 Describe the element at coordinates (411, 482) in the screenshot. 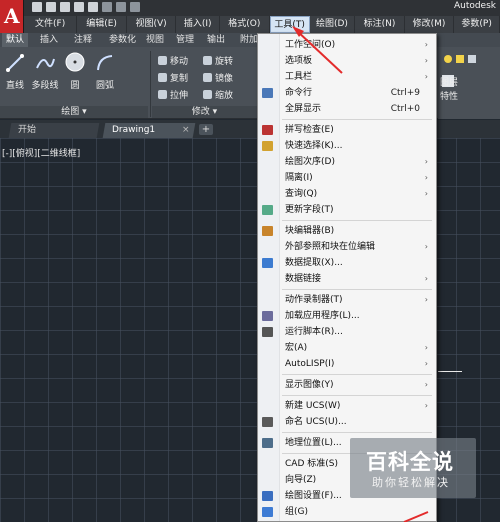

I see `watermark-subtitle: 助你轻松解决` at that location.